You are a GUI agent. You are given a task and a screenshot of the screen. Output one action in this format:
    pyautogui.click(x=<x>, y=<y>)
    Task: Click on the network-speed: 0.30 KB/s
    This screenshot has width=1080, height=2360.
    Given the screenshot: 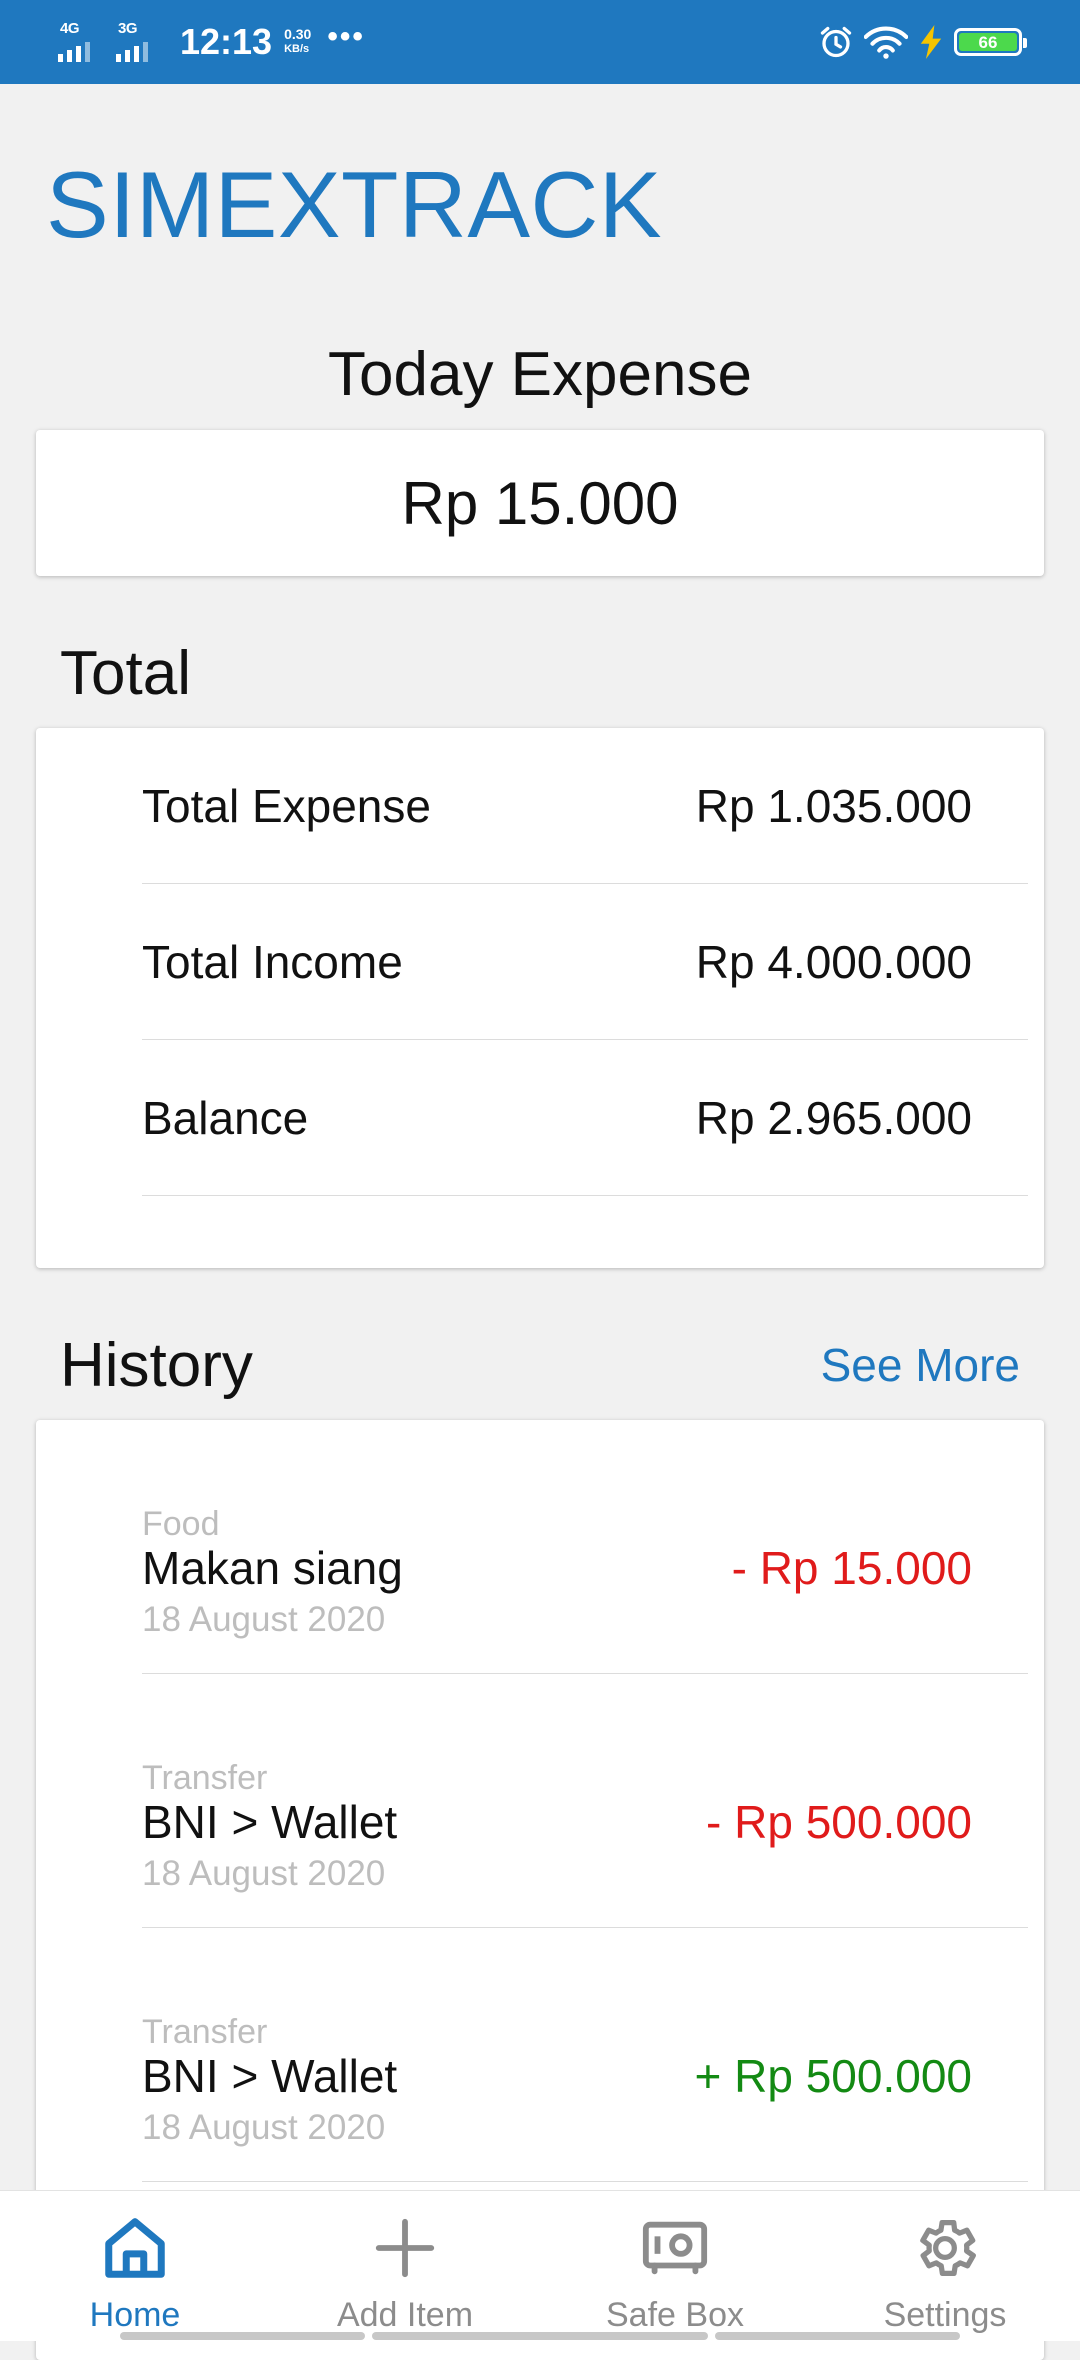 What is the action you would take?
    pyautogui.click(x=297, y=42)
    